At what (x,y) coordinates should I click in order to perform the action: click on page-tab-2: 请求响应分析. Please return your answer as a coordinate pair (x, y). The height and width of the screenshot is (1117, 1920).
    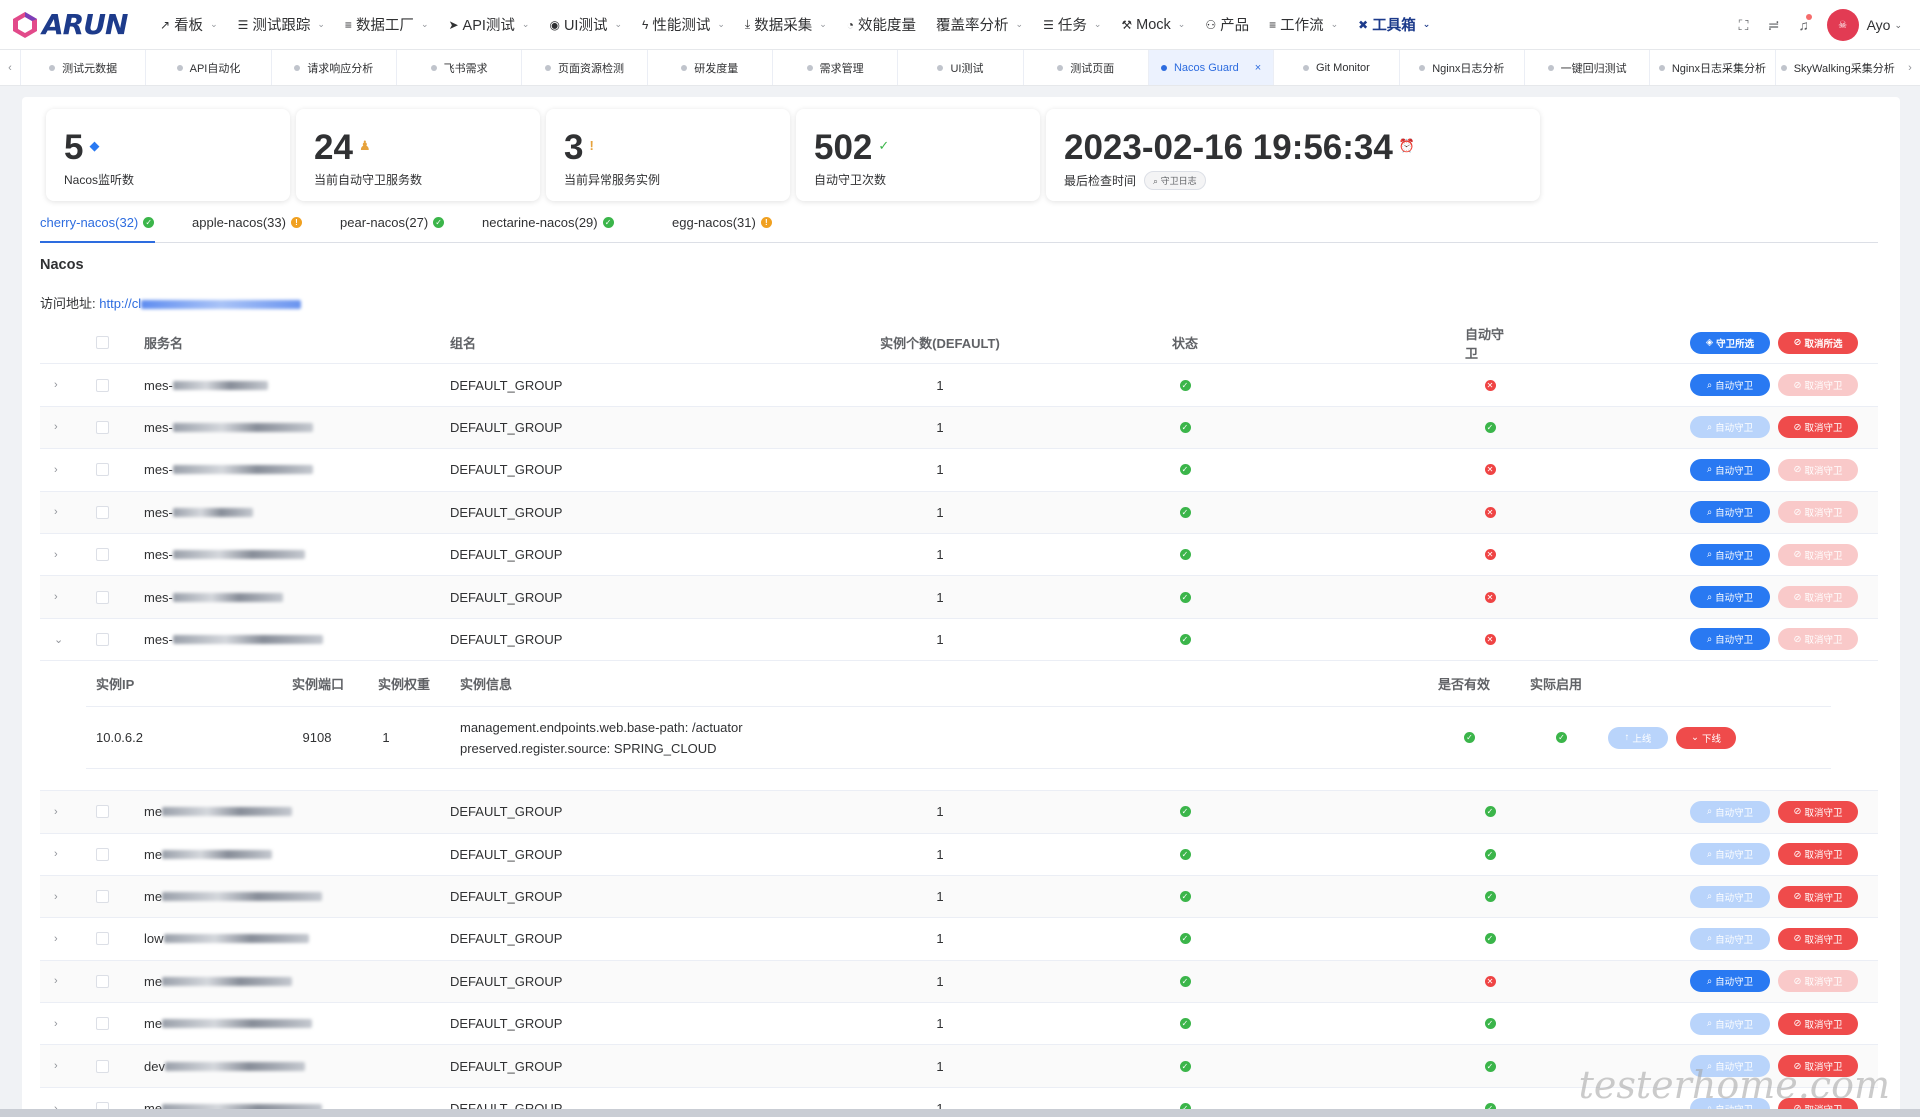
    Looking at the image, I should click on (333, 67).